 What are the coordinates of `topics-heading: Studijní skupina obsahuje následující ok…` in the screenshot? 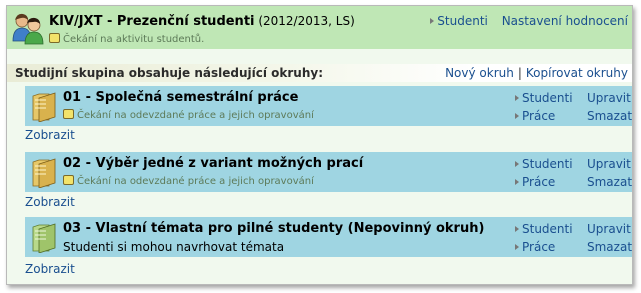 It's located at (169, 73).